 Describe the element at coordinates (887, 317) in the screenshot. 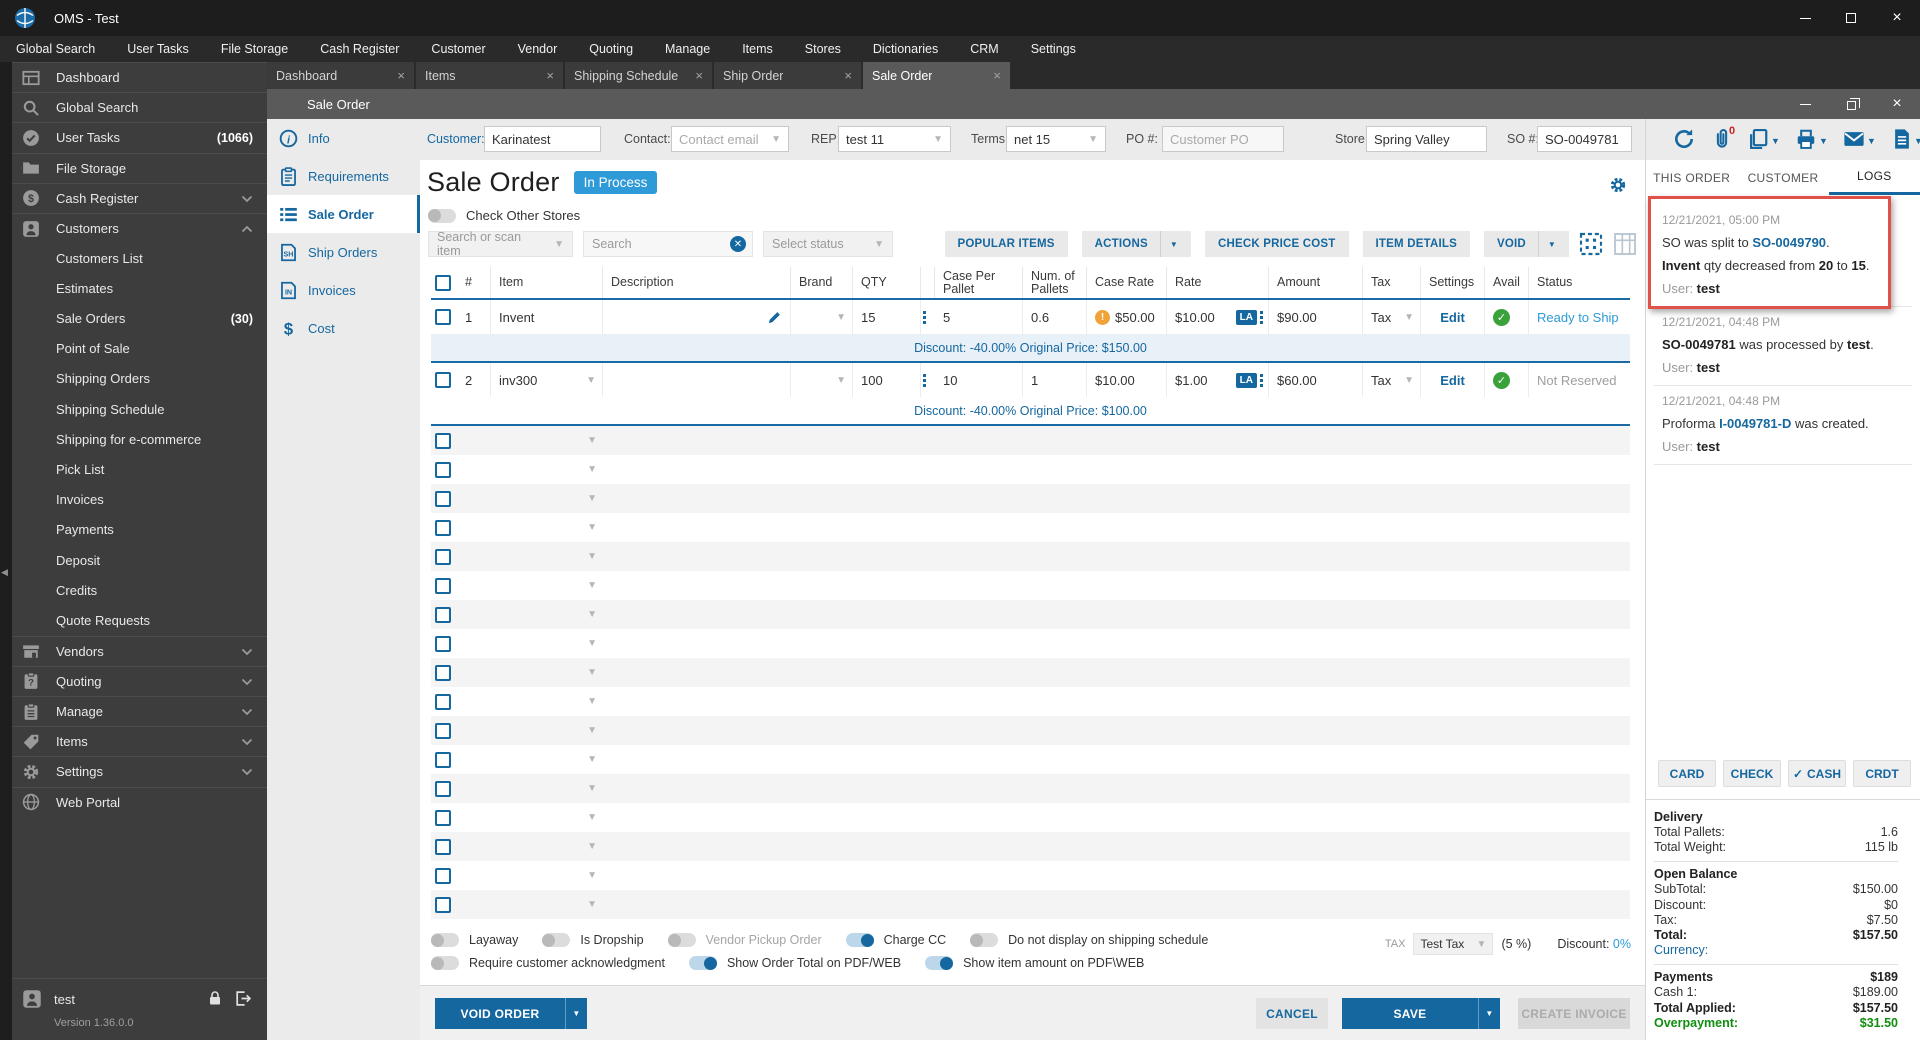

I see `cell-qty: 15` at that location.